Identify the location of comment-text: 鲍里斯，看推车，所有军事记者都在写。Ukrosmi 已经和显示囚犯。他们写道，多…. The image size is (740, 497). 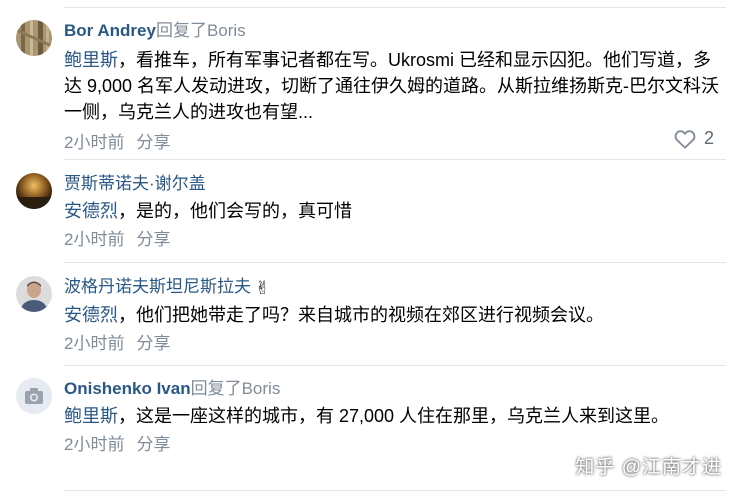
(395, 86).